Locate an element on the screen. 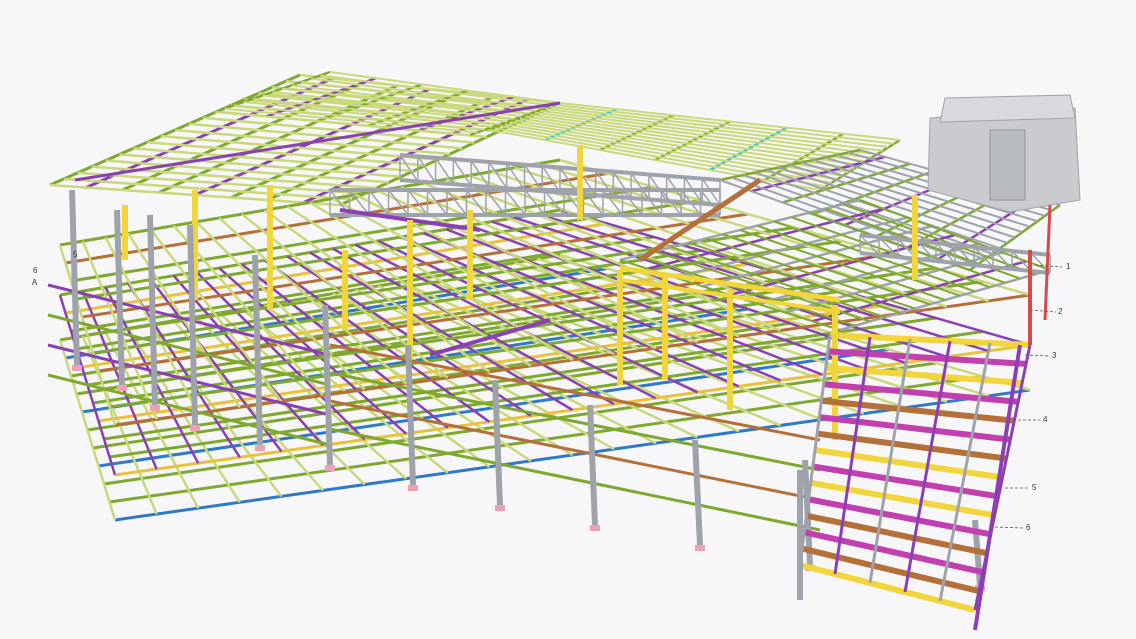 Image resolution: width=1136 pixels, height=639 pixels. equipment-enclosure-top is located at coordinates (1007, 108).